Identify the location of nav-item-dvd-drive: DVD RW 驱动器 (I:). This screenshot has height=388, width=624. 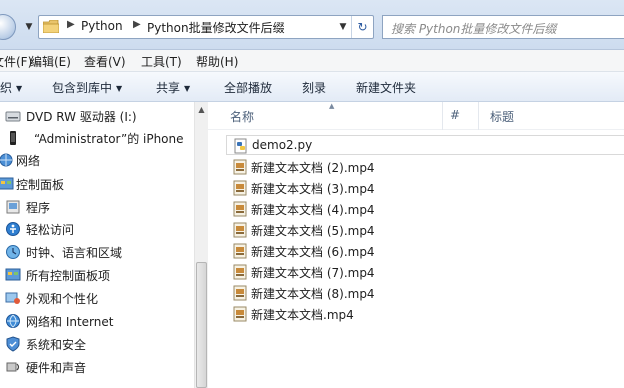
(98, 116).